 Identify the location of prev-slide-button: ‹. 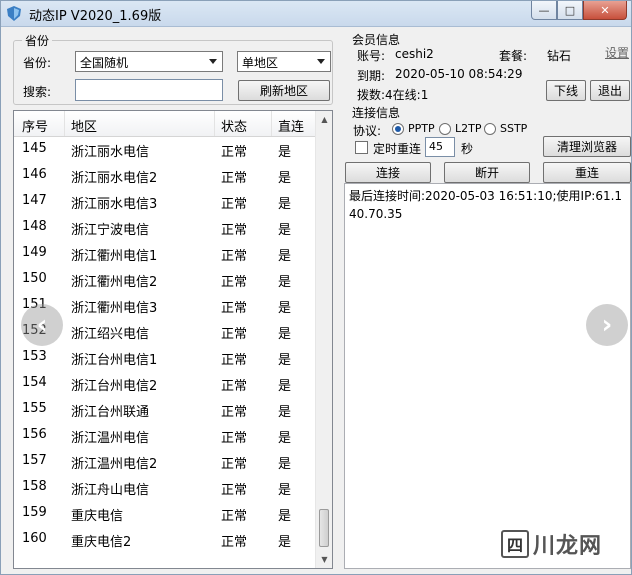
(42, 325).